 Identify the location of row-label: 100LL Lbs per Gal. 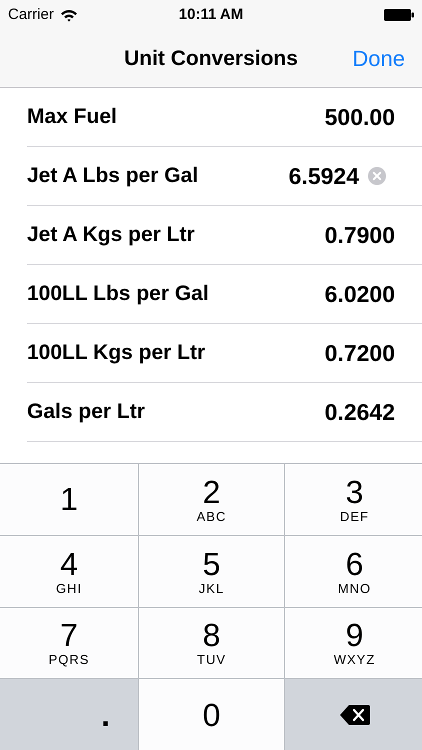
(118, 294).